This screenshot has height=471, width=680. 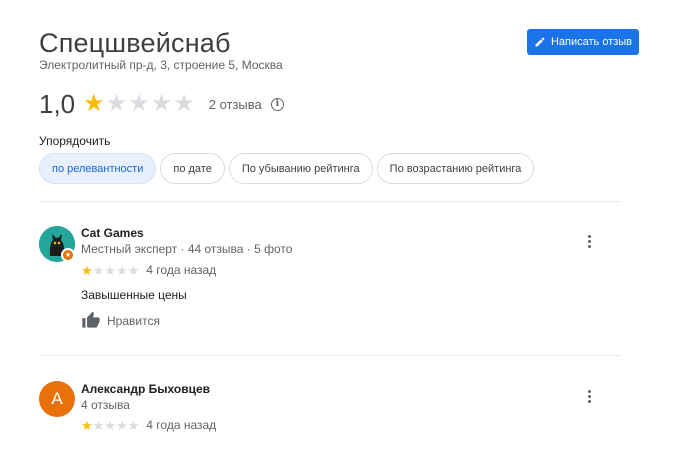 What do you see at coordinates (192, 168) in the screenshot?
I see `sort-chip-date: по дате` at bounding box center [192, 168].